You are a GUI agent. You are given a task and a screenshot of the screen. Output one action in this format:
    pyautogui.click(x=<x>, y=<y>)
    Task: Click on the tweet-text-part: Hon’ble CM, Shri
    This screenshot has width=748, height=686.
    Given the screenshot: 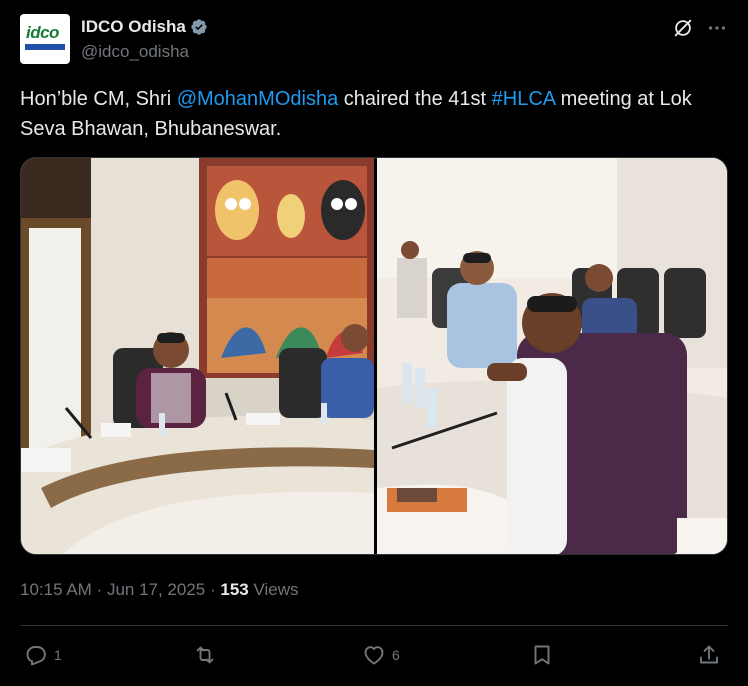 What is the action you would take?
    pyautogui.click(x=98, y=99)
    